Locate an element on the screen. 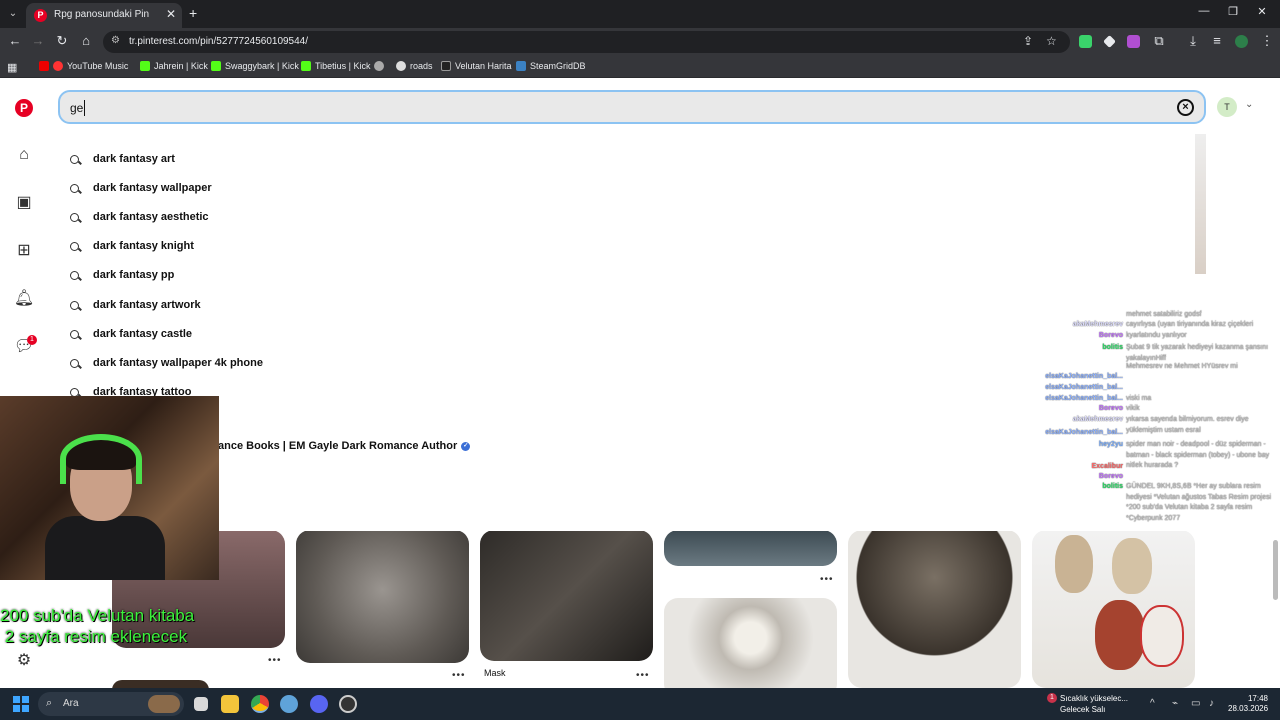 The image size is (1280, 720). suggestion-item: dark fantasy wallpaper 4k phone is located at coordinates (166, 363).